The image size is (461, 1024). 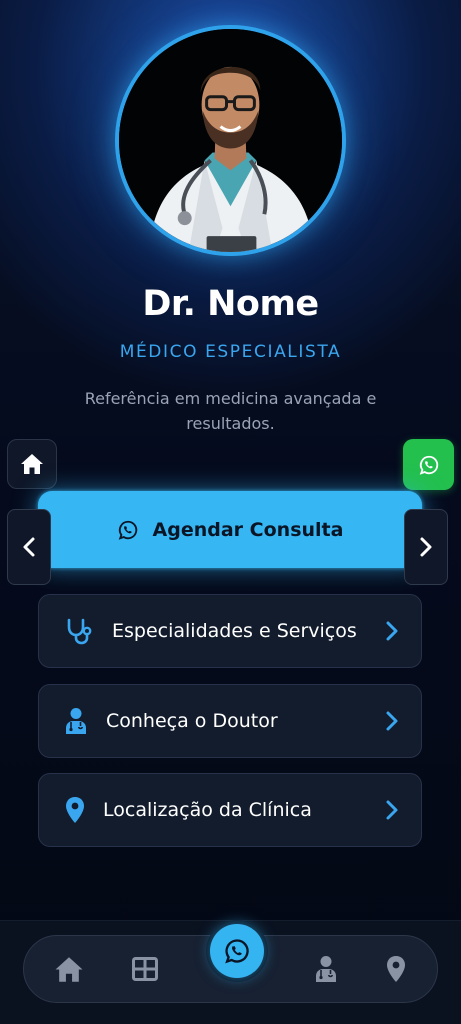 I want to click on stethoscope-icon, so click(x=79, y=631).